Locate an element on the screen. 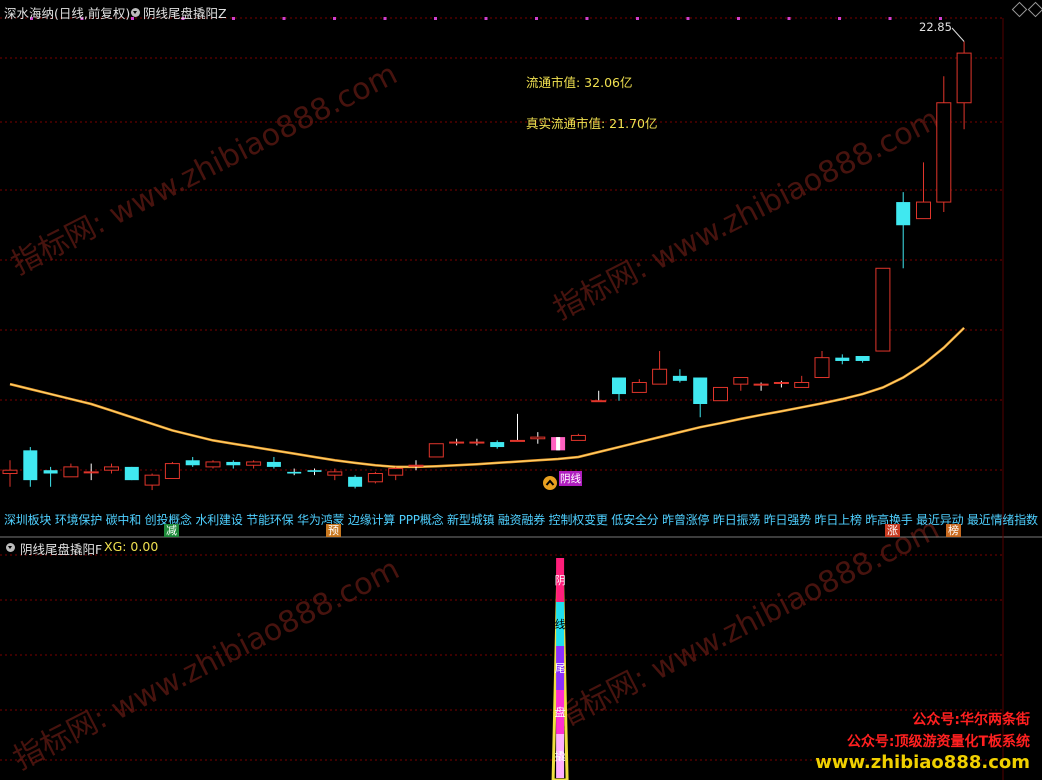 This screenshot has width=1042, height=780. promo-line-2: 公众号:顶级游资量化T板系统 is located at coordinates (938, 742).